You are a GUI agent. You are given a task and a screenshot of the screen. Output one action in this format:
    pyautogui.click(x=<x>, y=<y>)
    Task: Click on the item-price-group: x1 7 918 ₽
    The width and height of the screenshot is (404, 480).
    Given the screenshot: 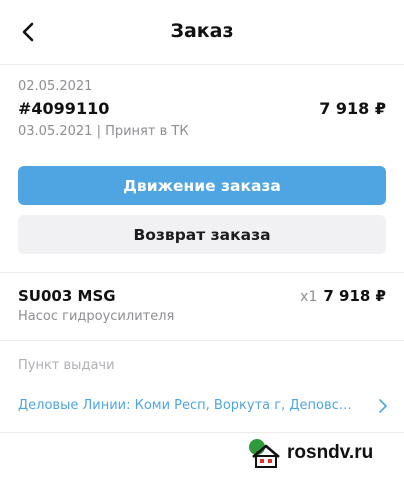 What is the action you would take?
    pyautogui.click(x=343, y=296)
    